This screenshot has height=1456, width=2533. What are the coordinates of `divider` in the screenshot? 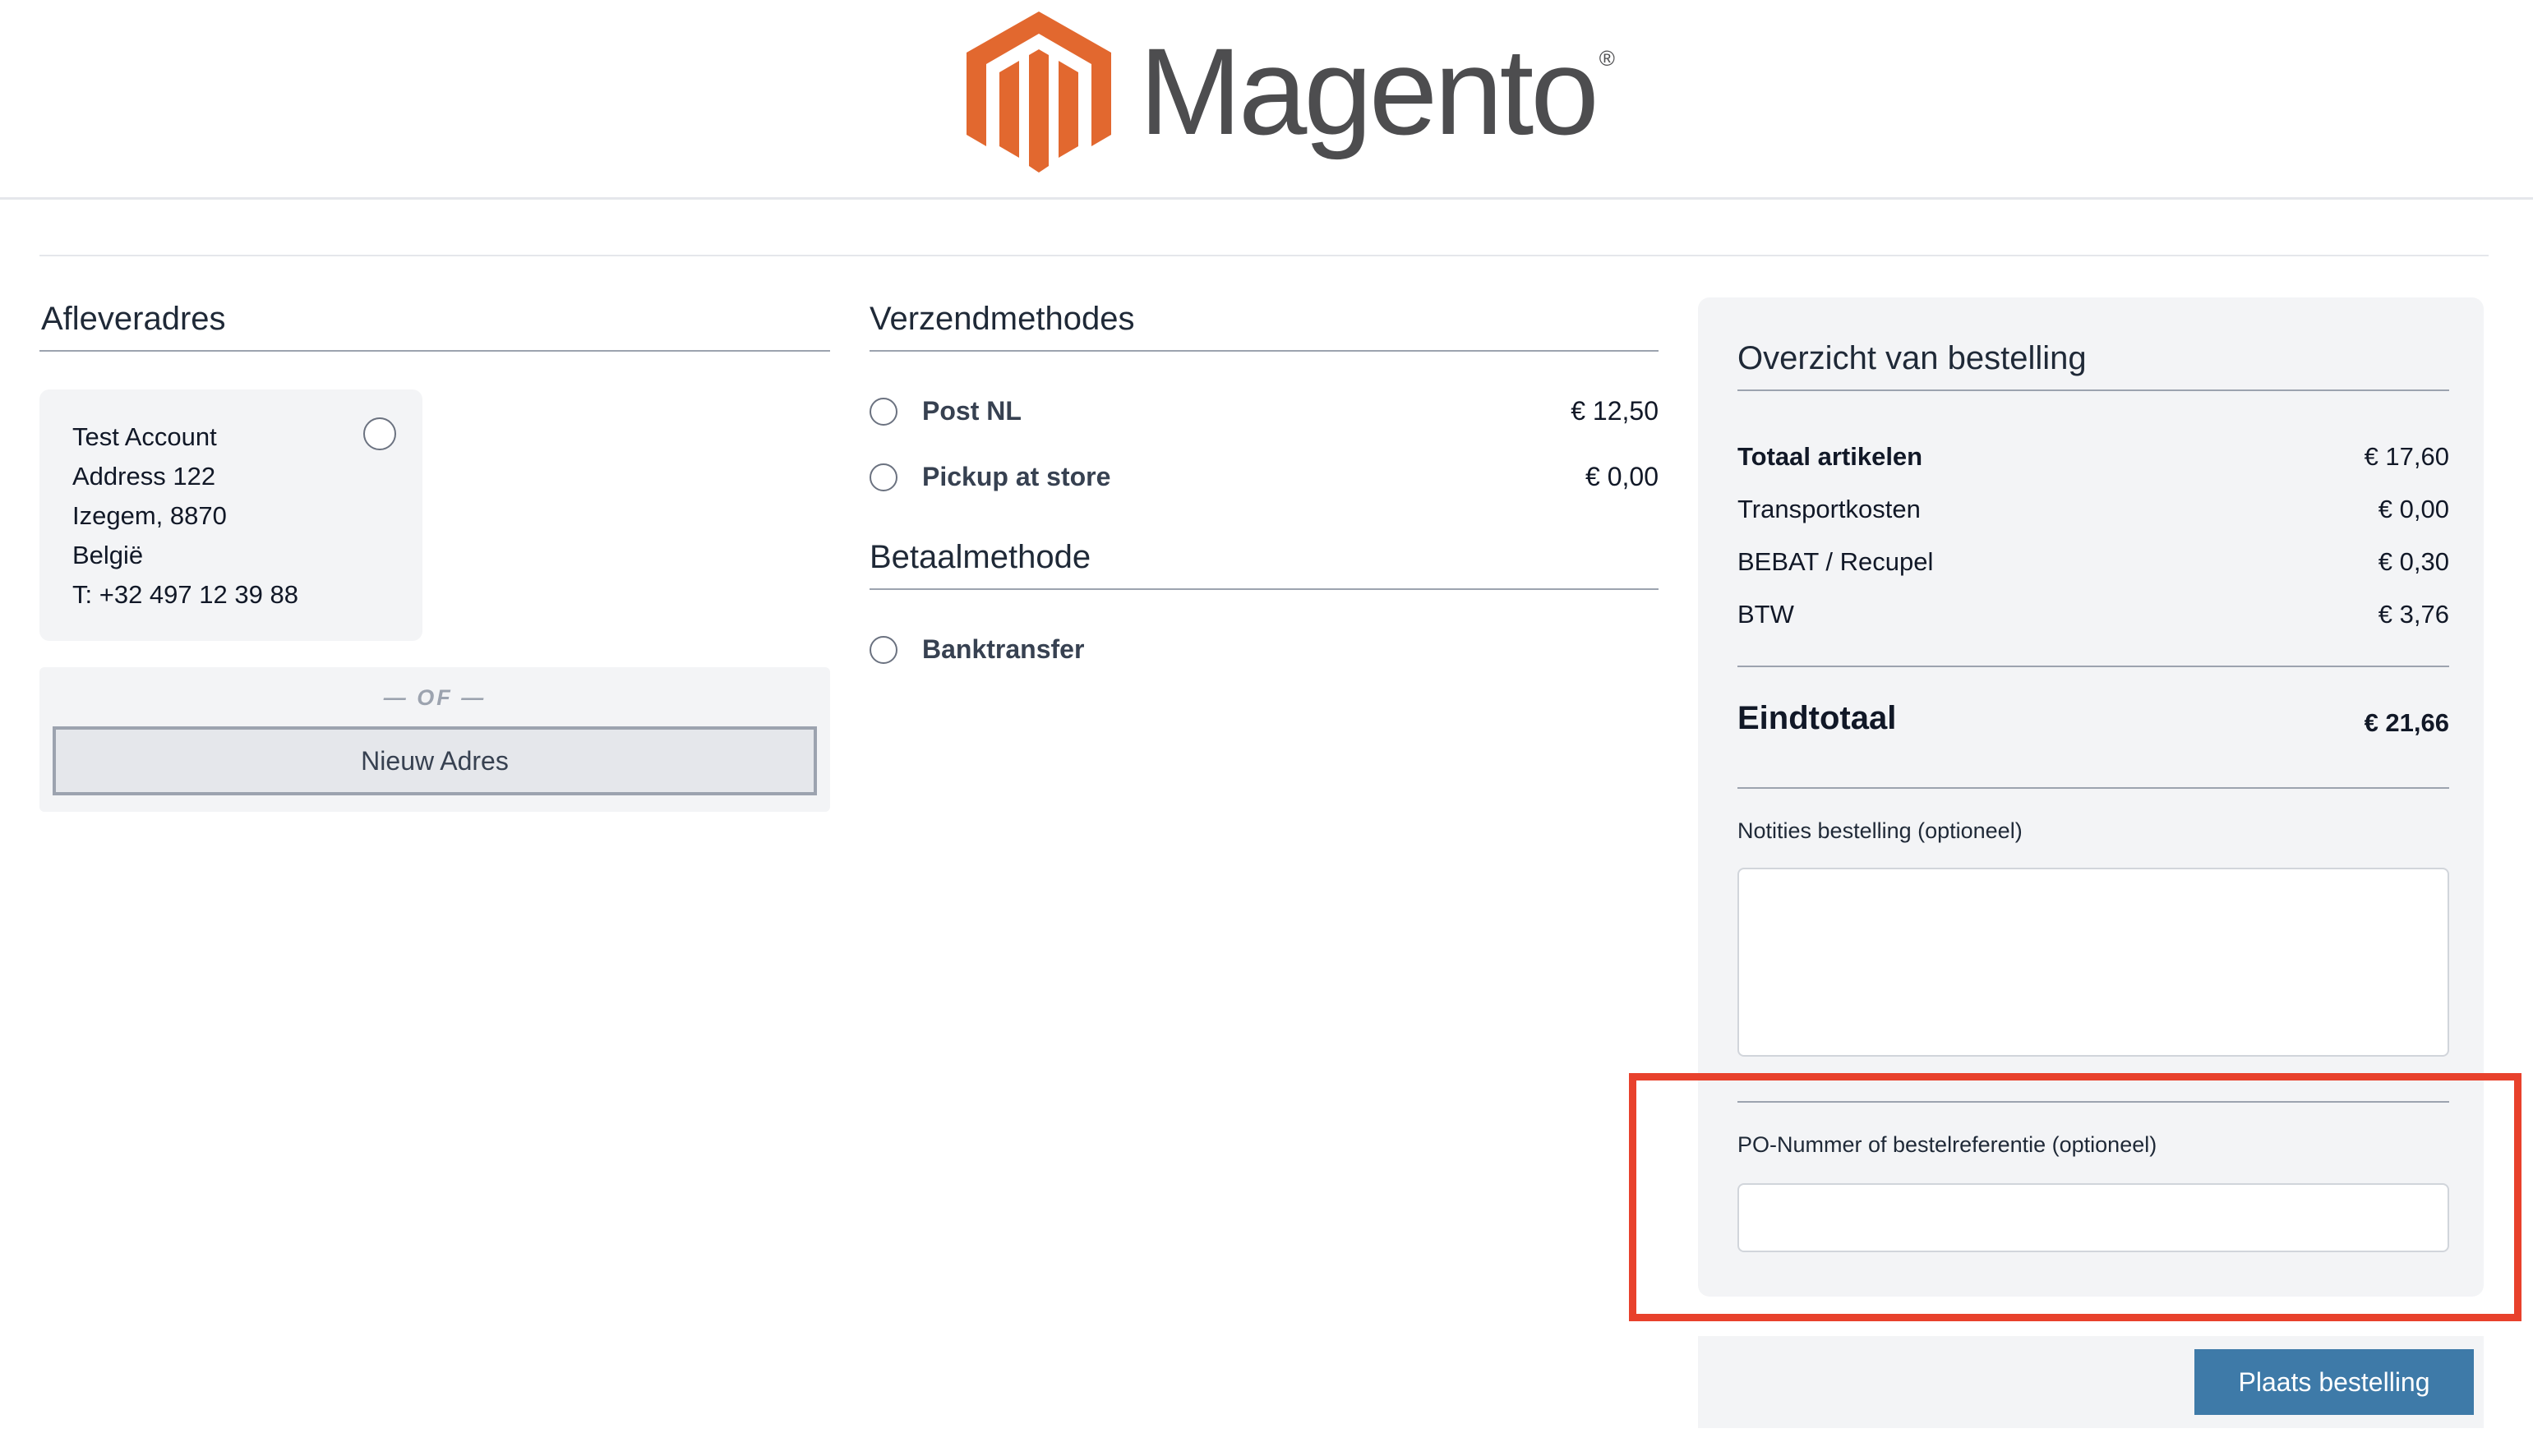 It's located at (1264, 255).